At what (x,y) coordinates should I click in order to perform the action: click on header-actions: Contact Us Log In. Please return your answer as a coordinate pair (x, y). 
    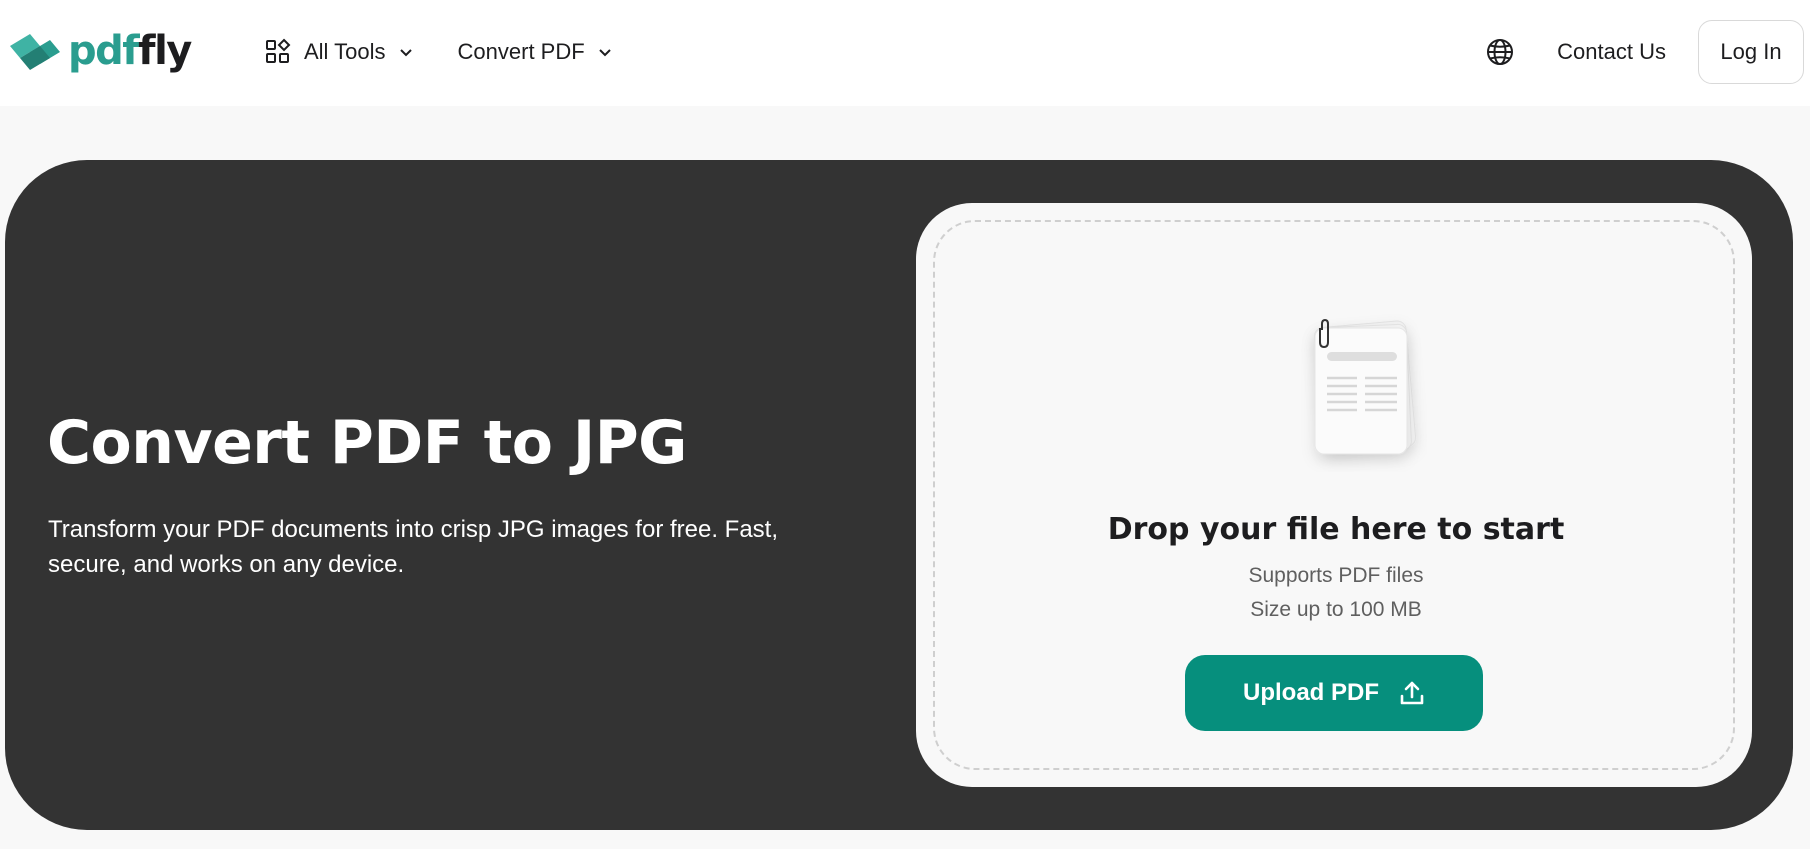
    Looking at the image, I should click on (1644, 52).